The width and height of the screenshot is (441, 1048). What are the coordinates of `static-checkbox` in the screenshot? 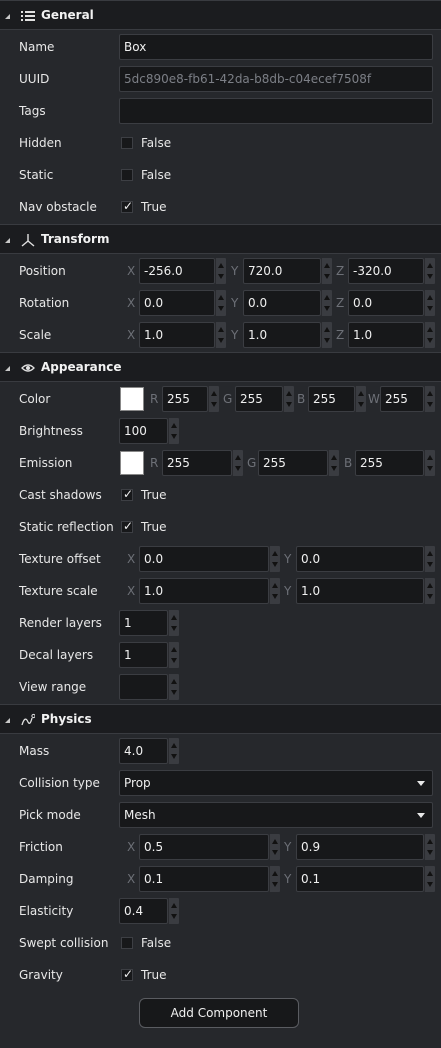 It's located at (127, 175).